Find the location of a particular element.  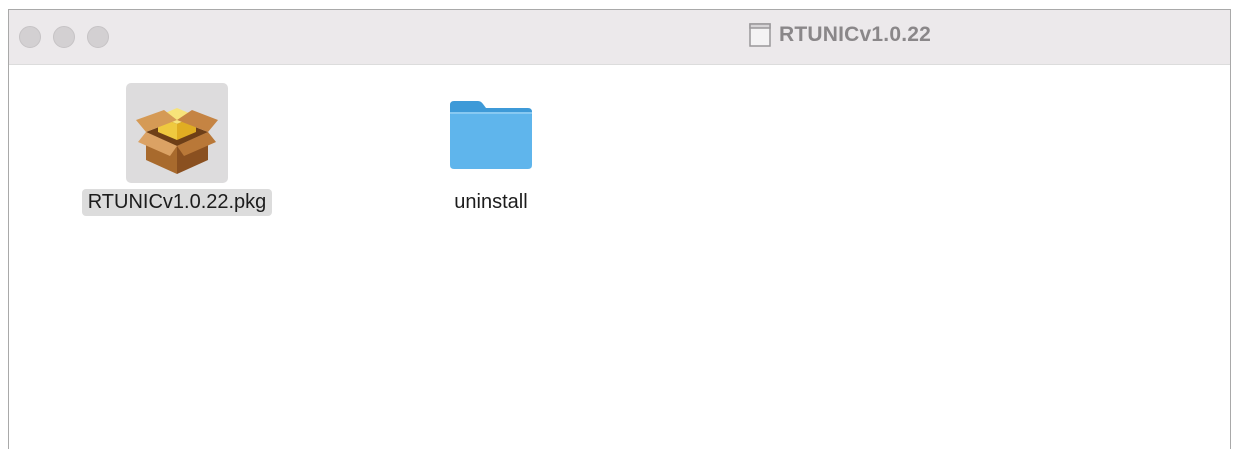

file-item-folder: uninstall is located at coordinates (491, 149).